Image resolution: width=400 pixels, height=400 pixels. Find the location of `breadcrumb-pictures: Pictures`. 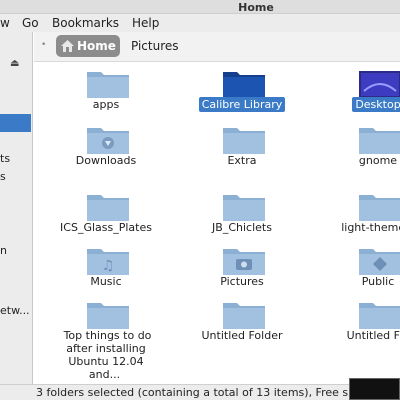

breadcrumb-pictures: Pictures is located at coordinates (155, 46).